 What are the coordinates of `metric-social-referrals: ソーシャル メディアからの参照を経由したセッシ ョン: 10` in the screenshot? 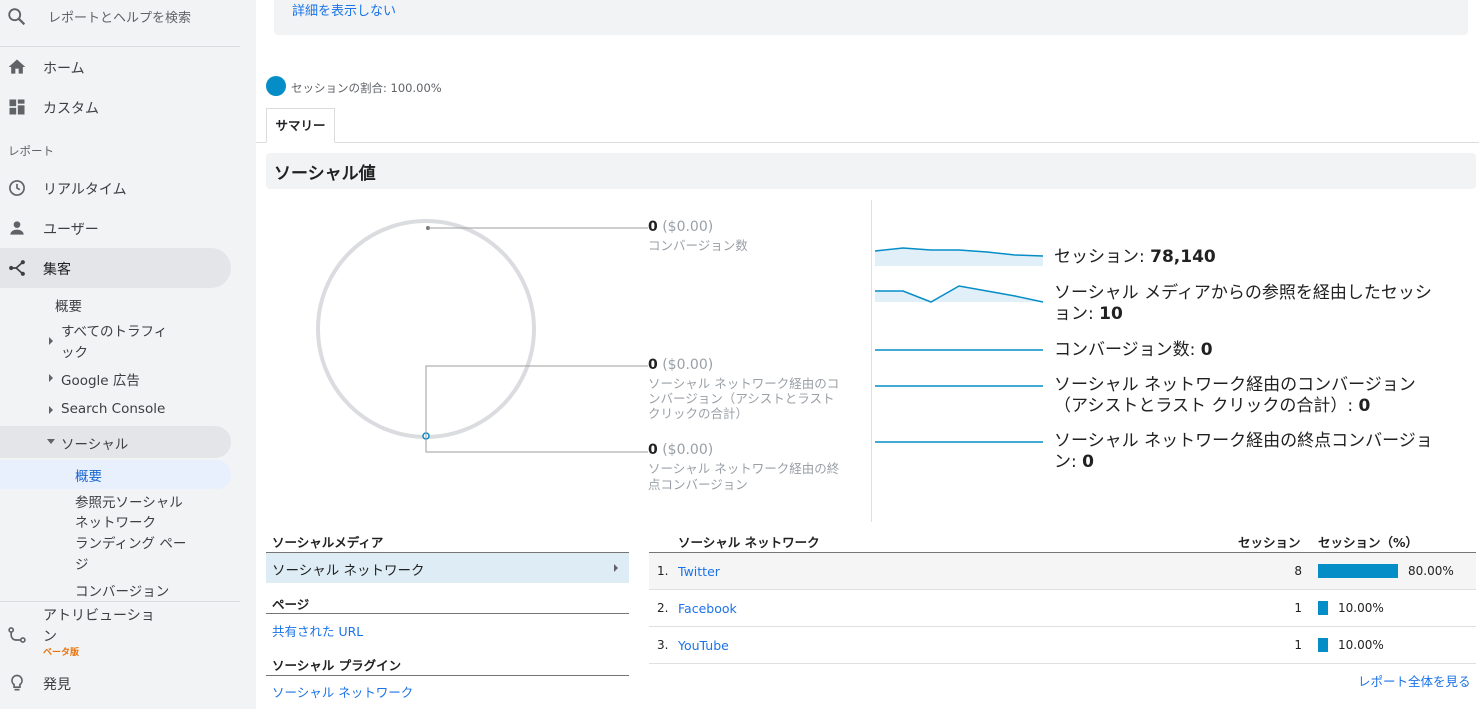 It's located at (1243, 304).